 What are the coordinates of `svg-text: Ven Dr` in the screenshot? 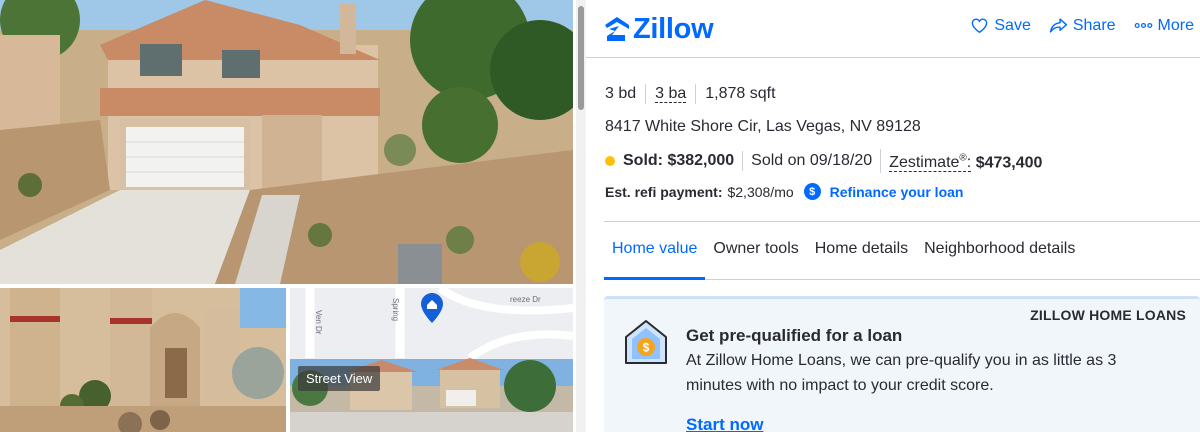 It's located at (318, 322).